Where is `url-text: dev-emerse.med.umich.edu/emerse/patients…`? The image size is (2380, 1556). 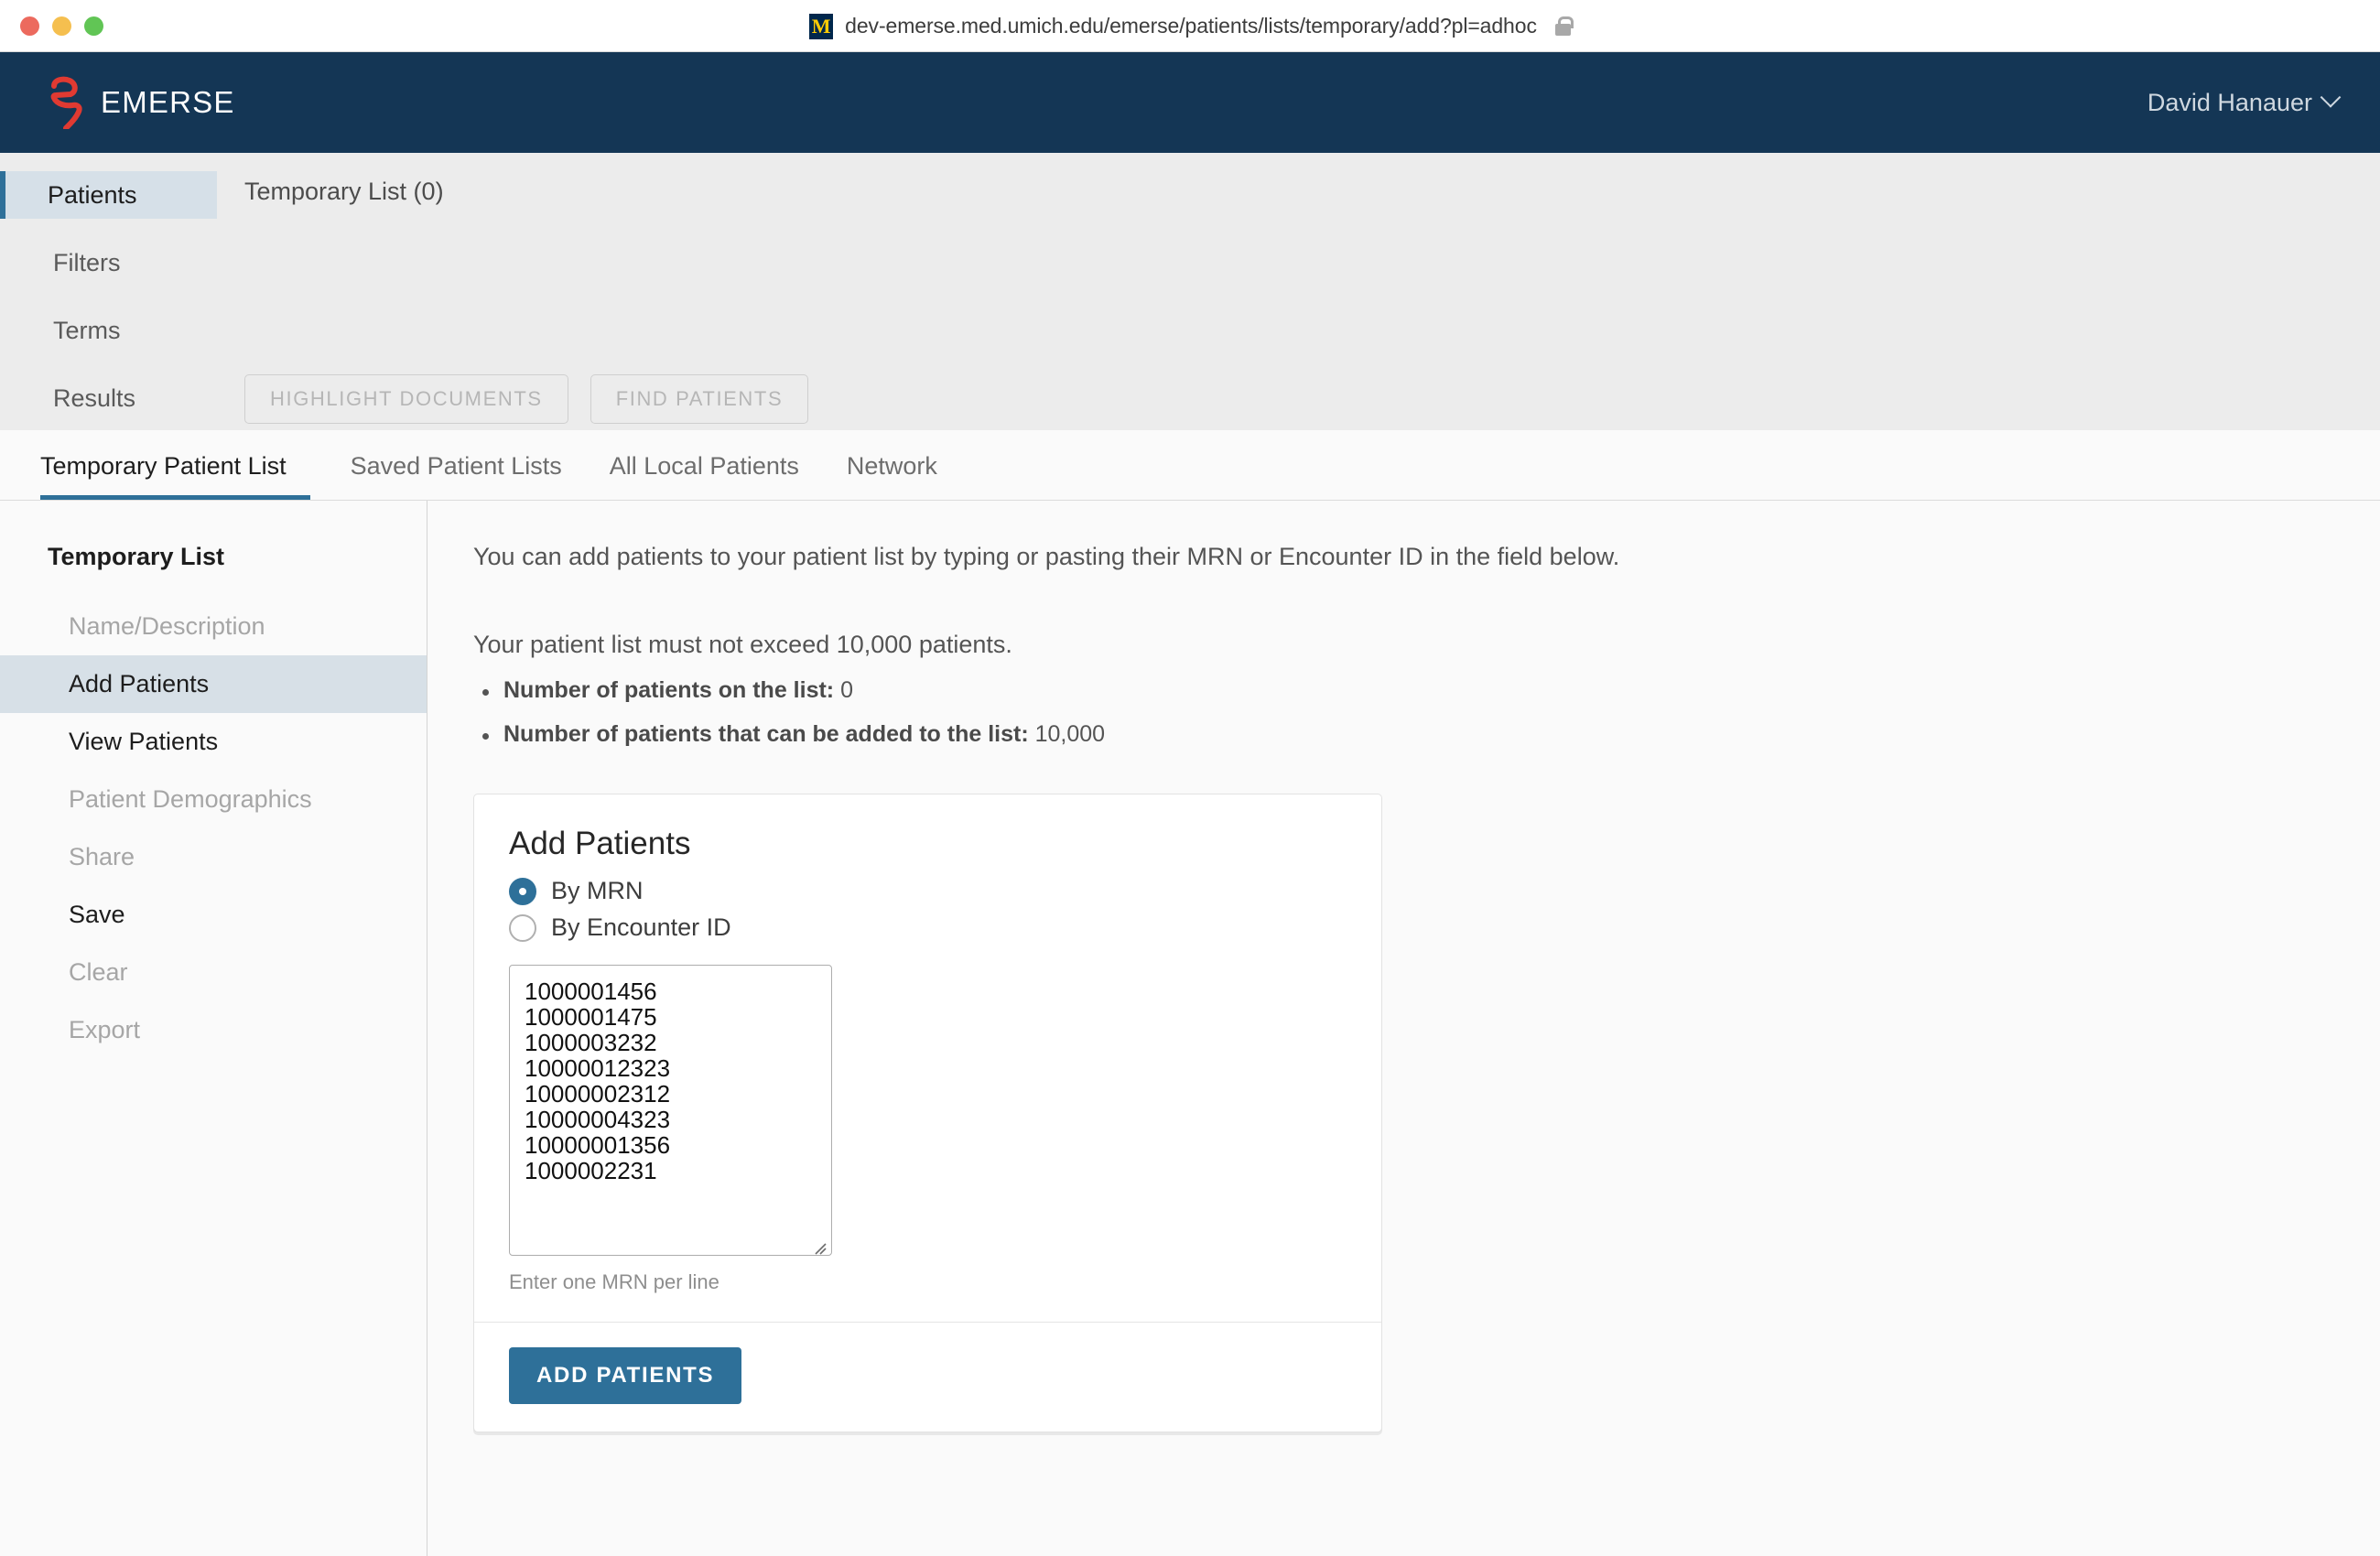 url-text: dev-emerse.med.umich.edu/emerse/patients… is located at coordinates (1191, 26).